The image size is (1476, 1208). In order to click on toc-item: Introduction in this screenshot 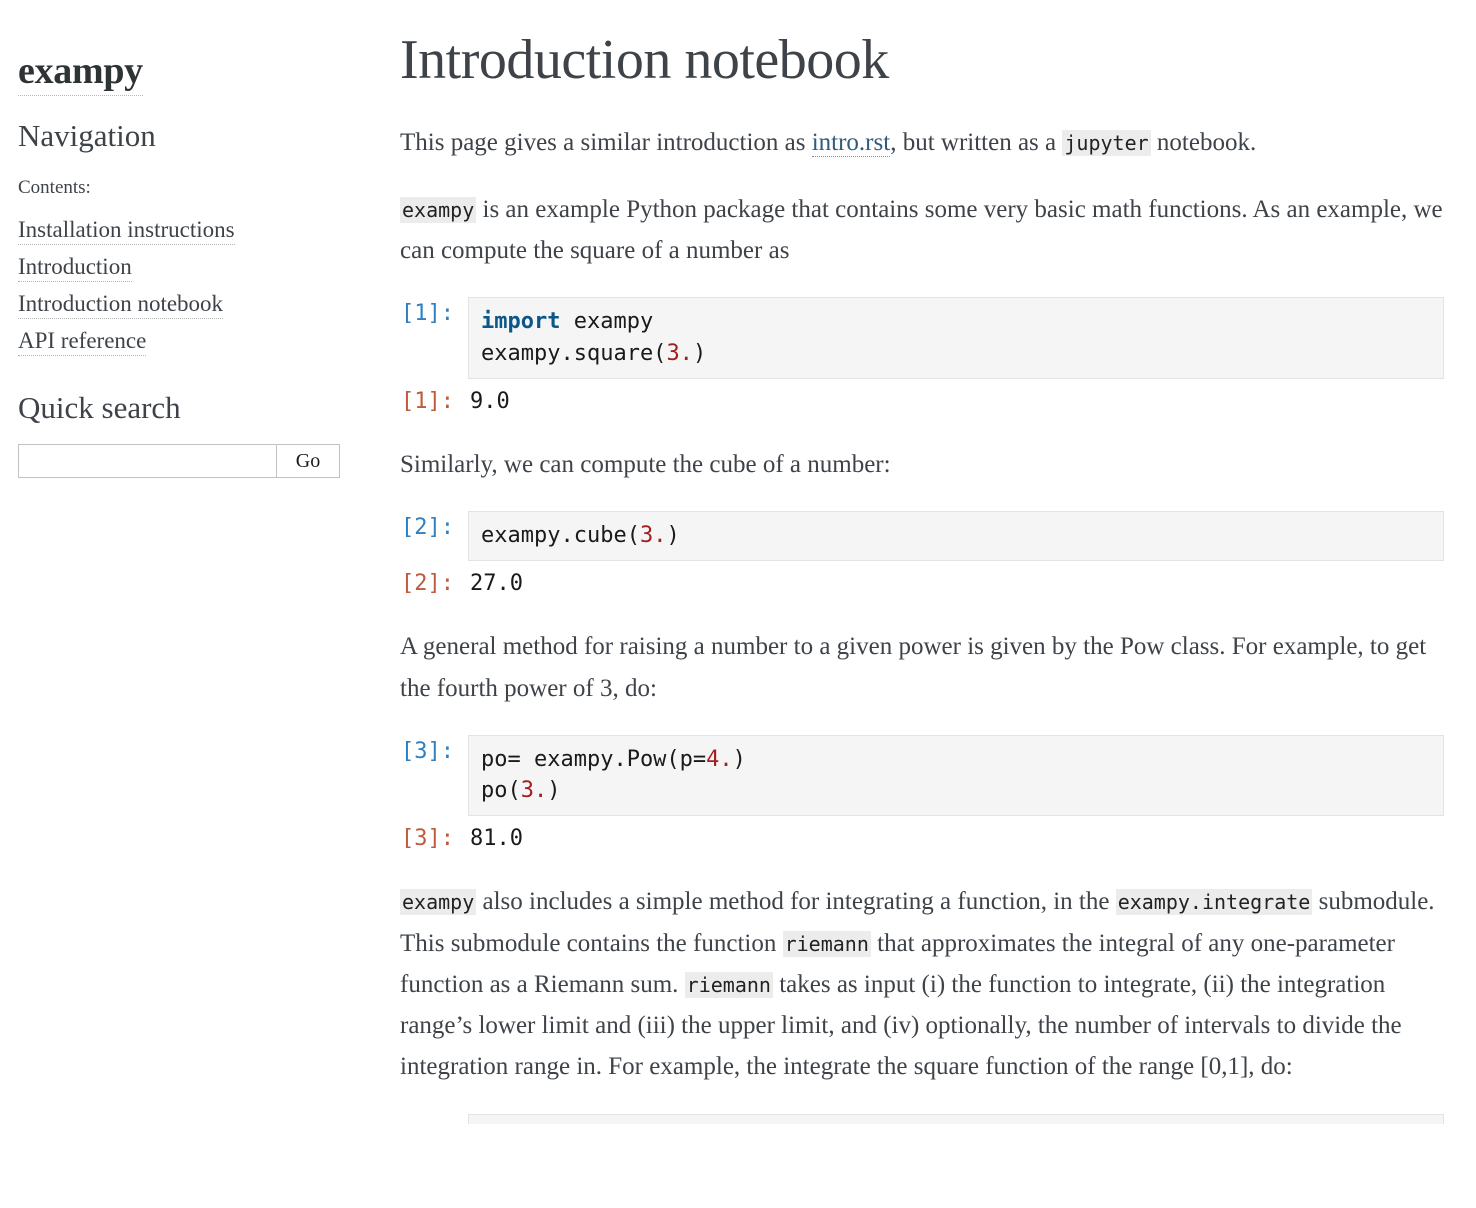, I will do `click(177, 268)`.